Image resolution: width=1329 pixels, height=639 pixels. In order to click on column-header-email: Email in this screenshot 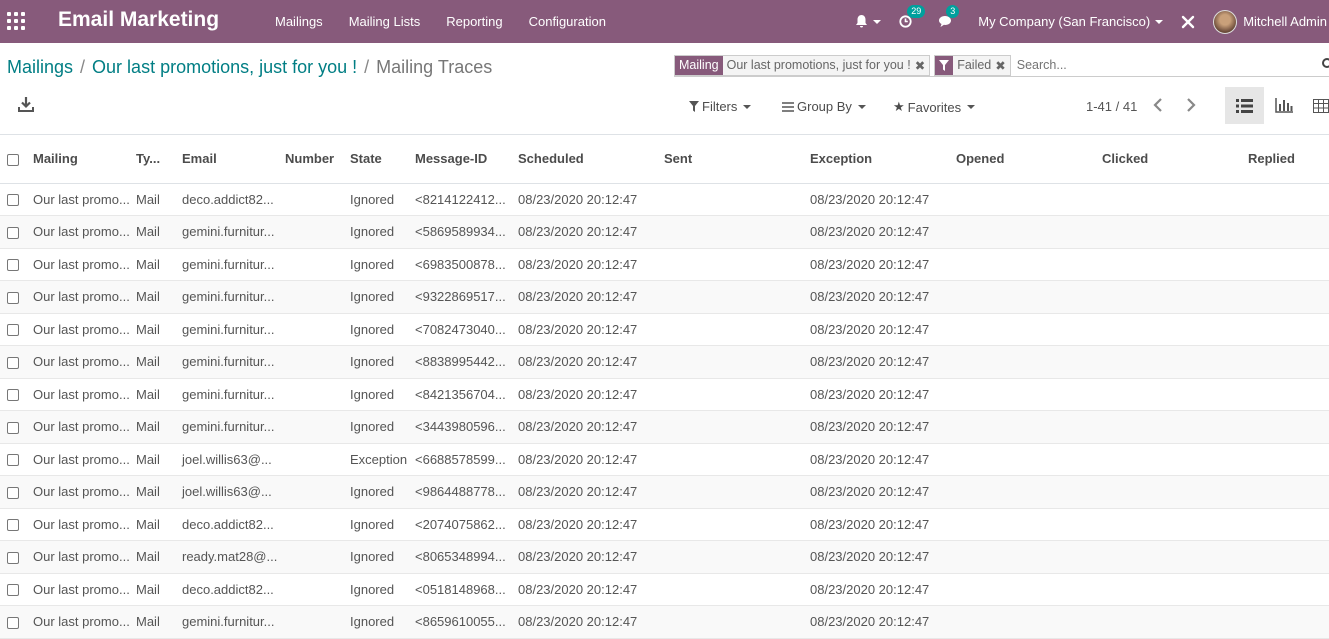, I will do `click(230, 159)`.